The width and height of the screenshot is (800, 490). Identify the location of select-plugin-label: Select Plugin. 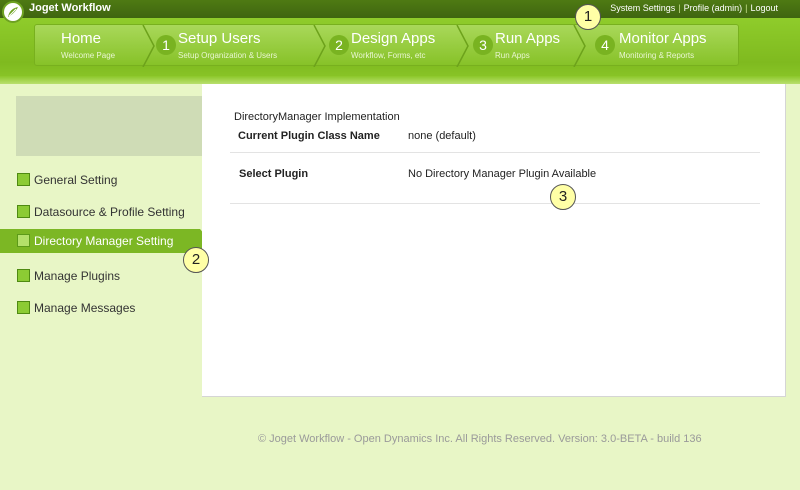
(274, 174).